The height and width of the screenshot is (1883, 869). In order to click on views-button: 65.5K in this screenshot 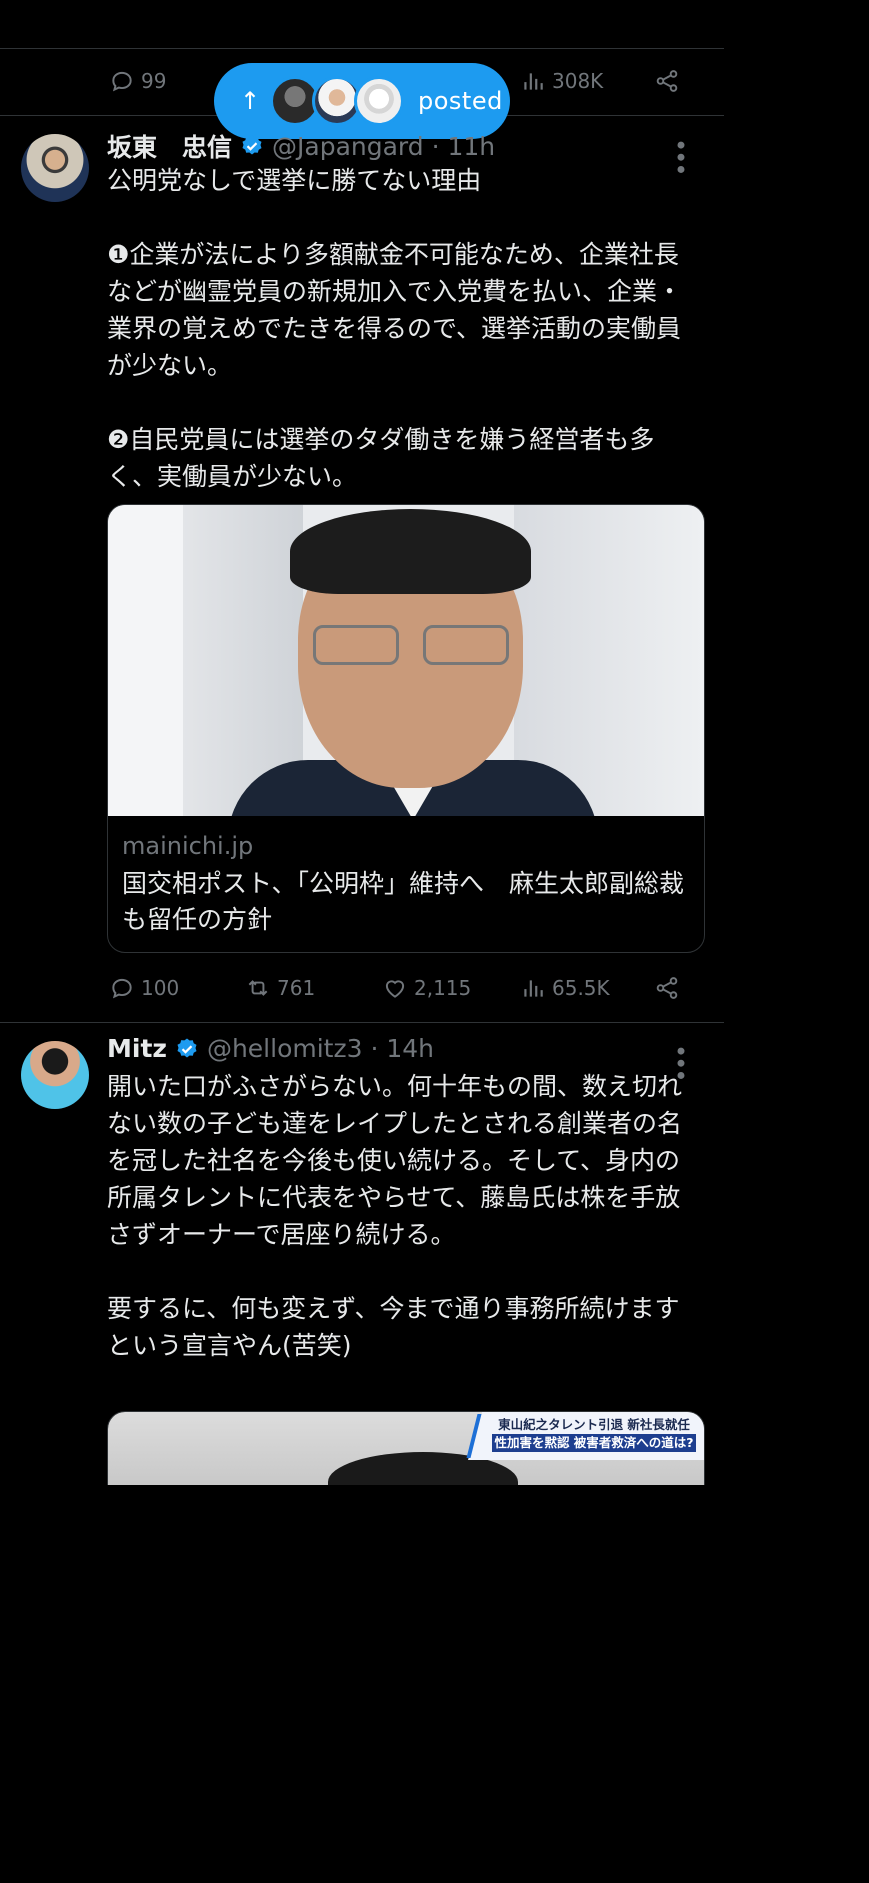, I will do `click(565, 988)`.